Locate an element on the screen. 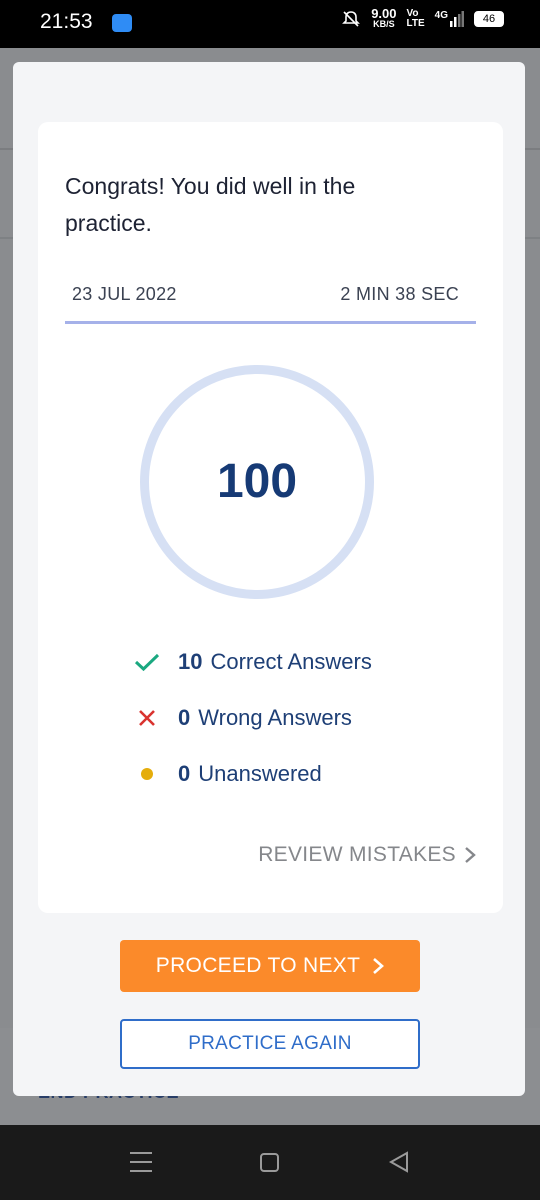 Image resolution: width=540 pixels, height=1200 pixels. status-indicators: 9.00 KB/S Vo LTE 4G 46 is located at coordinates (422, 18).